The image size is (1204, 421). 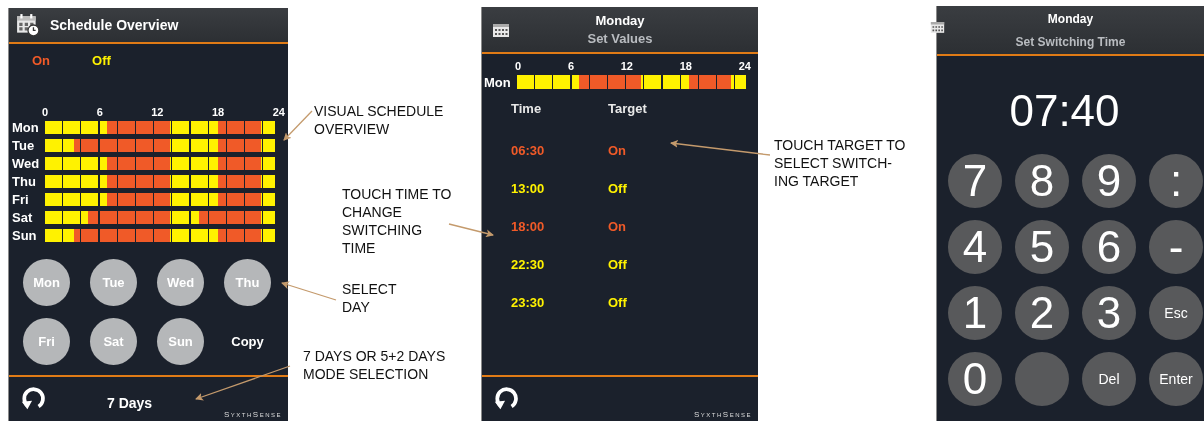 I want to click on keypad-key: 4, so click(x=975, y=247).